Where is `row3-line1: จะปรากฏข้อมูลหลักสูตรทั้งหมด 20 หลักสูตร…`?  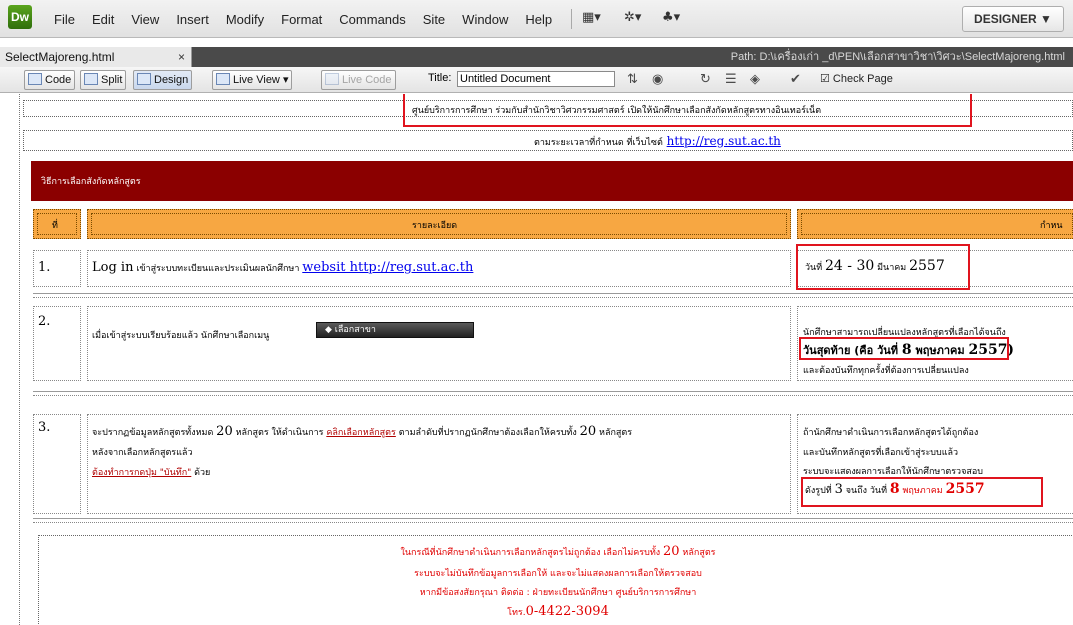
row3-line1: จะปรากฏข้อมูลหลักสูตรทั้งหมด 20 หลักสูตร… is located at coordinates (362, 431).